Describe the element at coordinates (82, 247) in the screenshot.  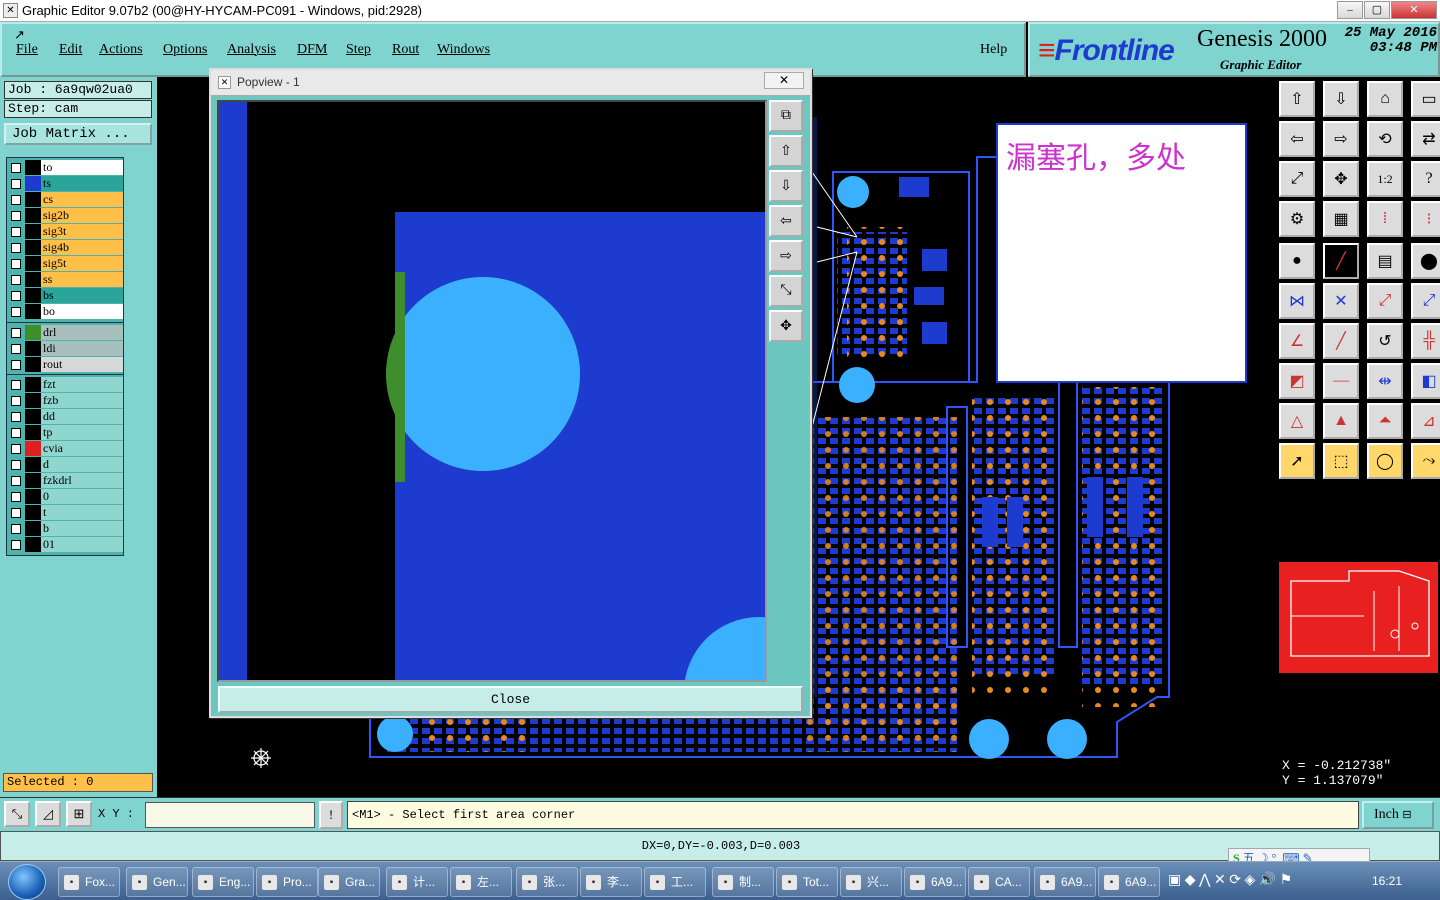
I see `layer-name: sig4b` at that location.